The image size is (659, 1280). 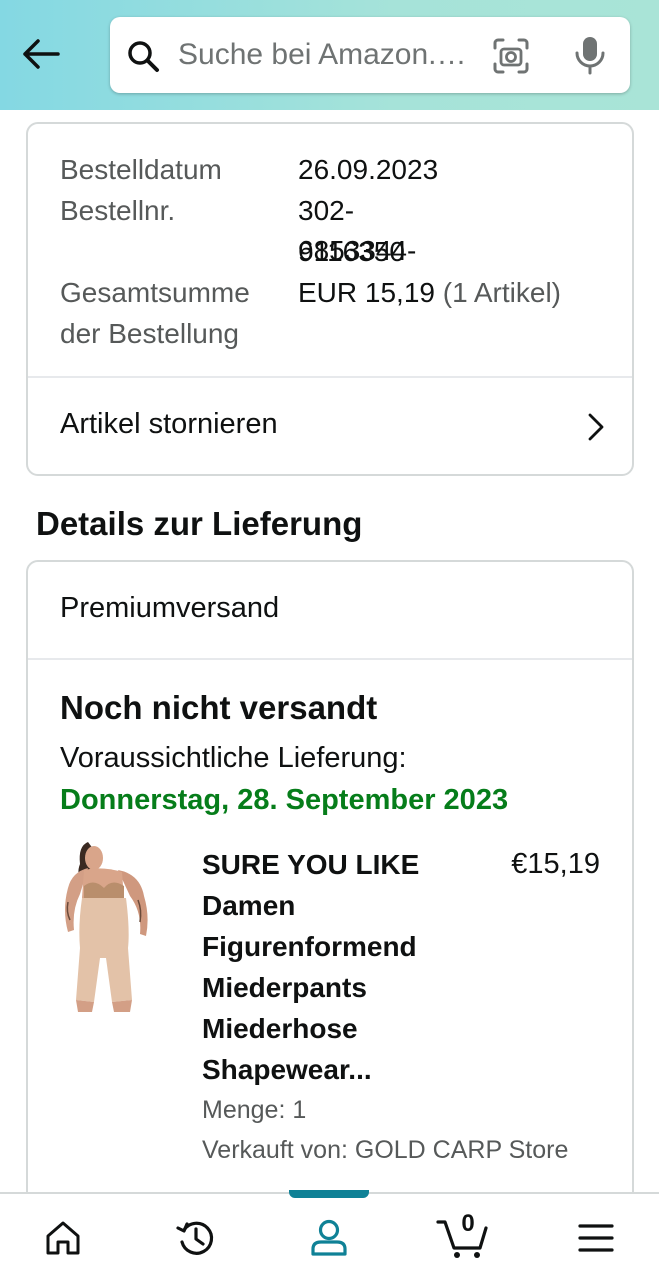 I want to click on history-icon, so click(x=195, y=1238).